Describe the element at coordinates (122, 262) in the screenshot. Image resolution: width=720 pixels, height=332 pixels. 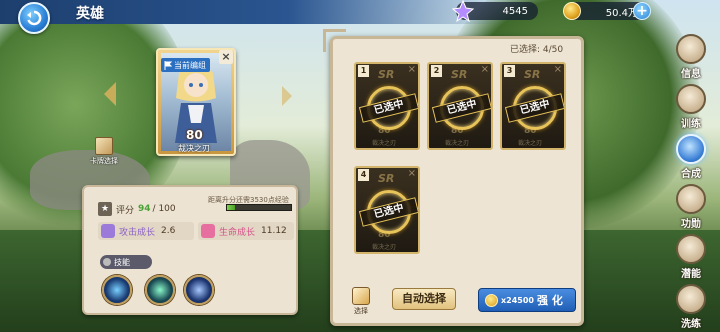
I see `skills-label: 技能` at that location.